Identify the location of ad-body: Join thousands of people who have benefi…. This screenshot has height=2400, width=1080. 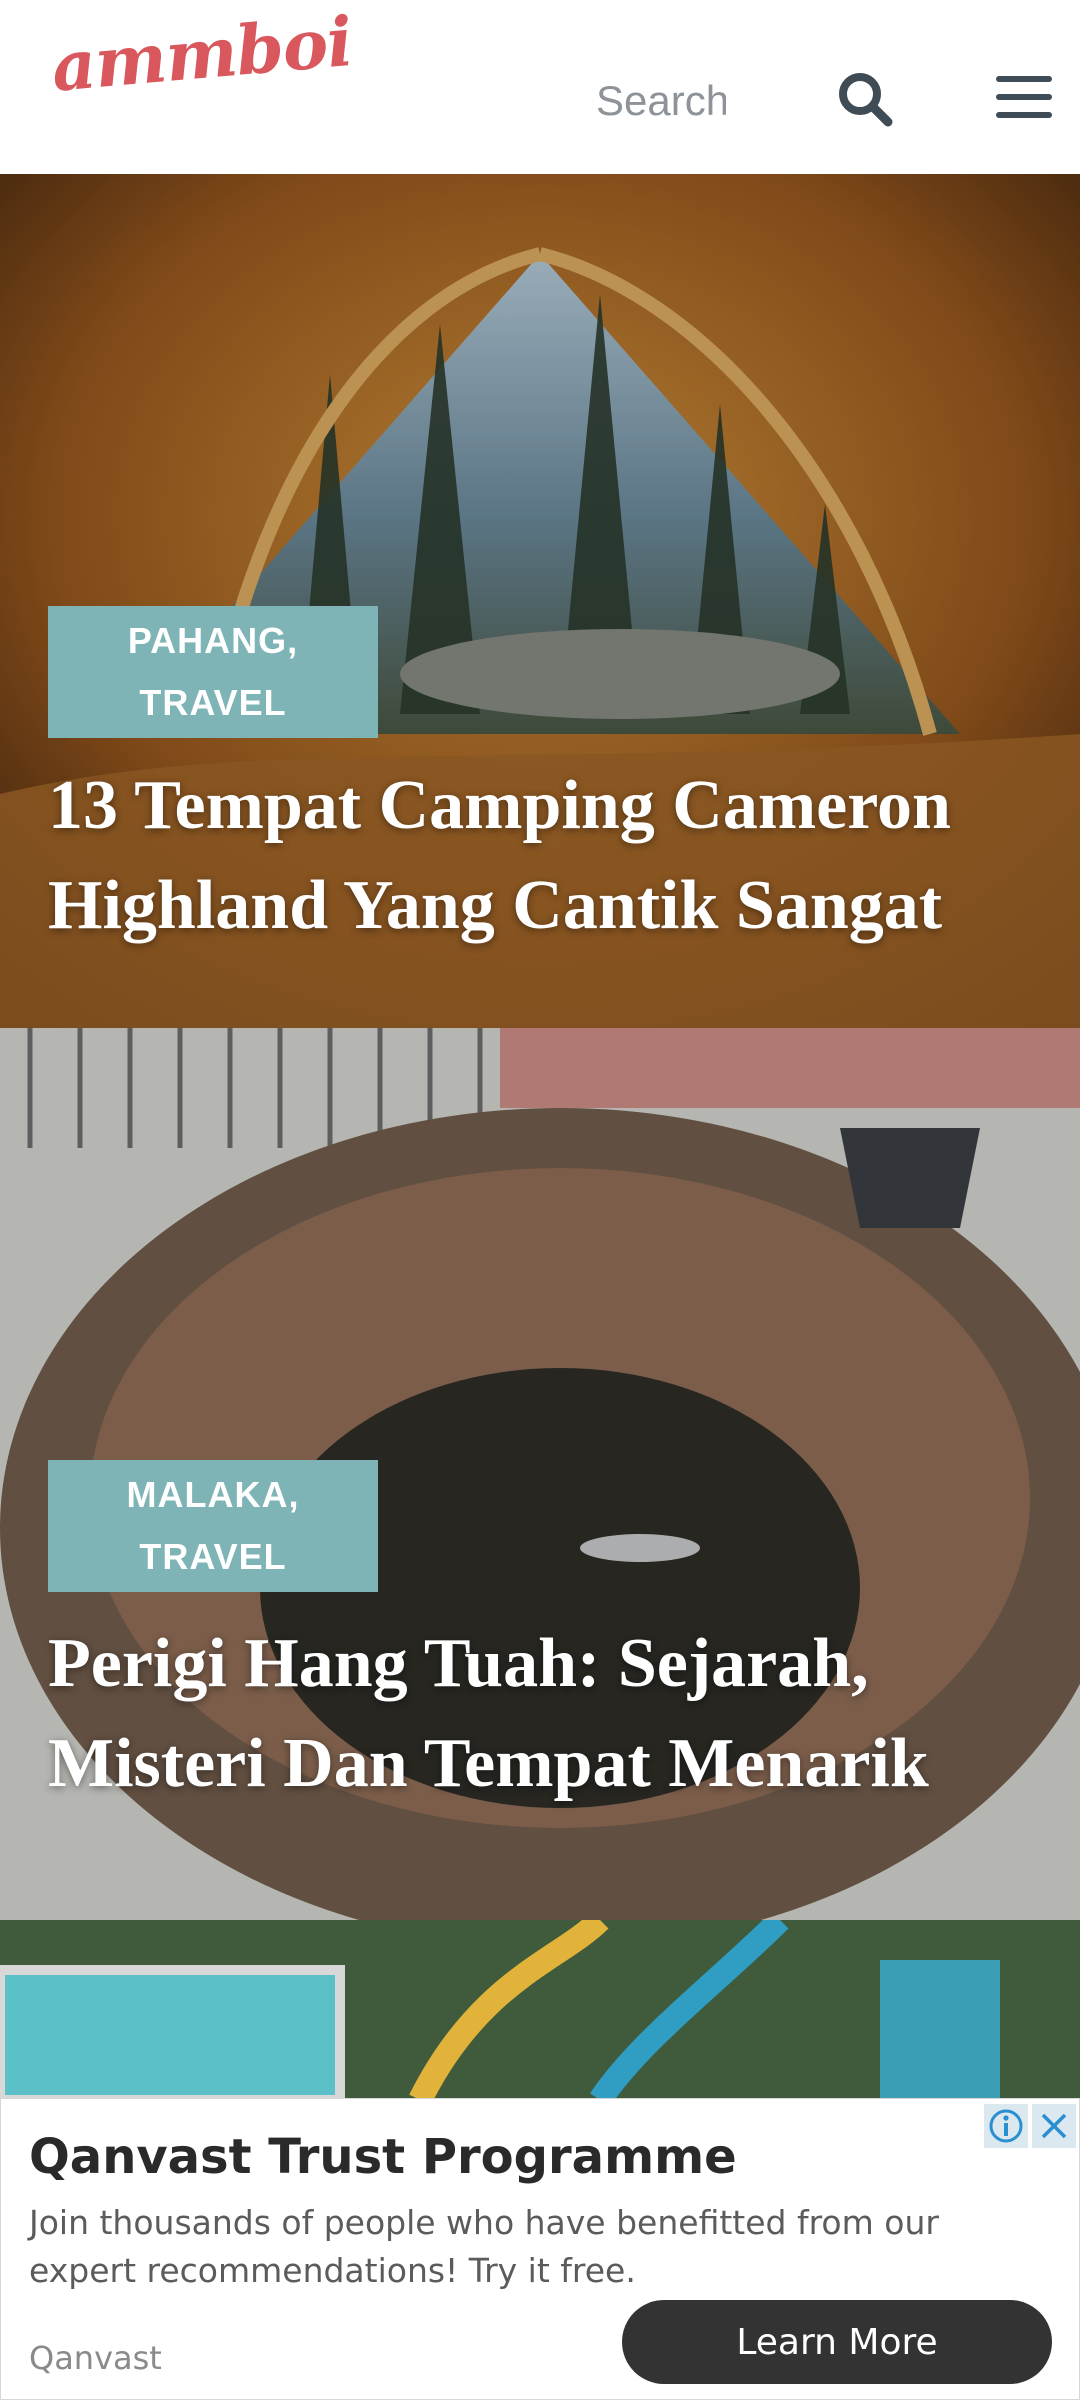
(484, 2246).